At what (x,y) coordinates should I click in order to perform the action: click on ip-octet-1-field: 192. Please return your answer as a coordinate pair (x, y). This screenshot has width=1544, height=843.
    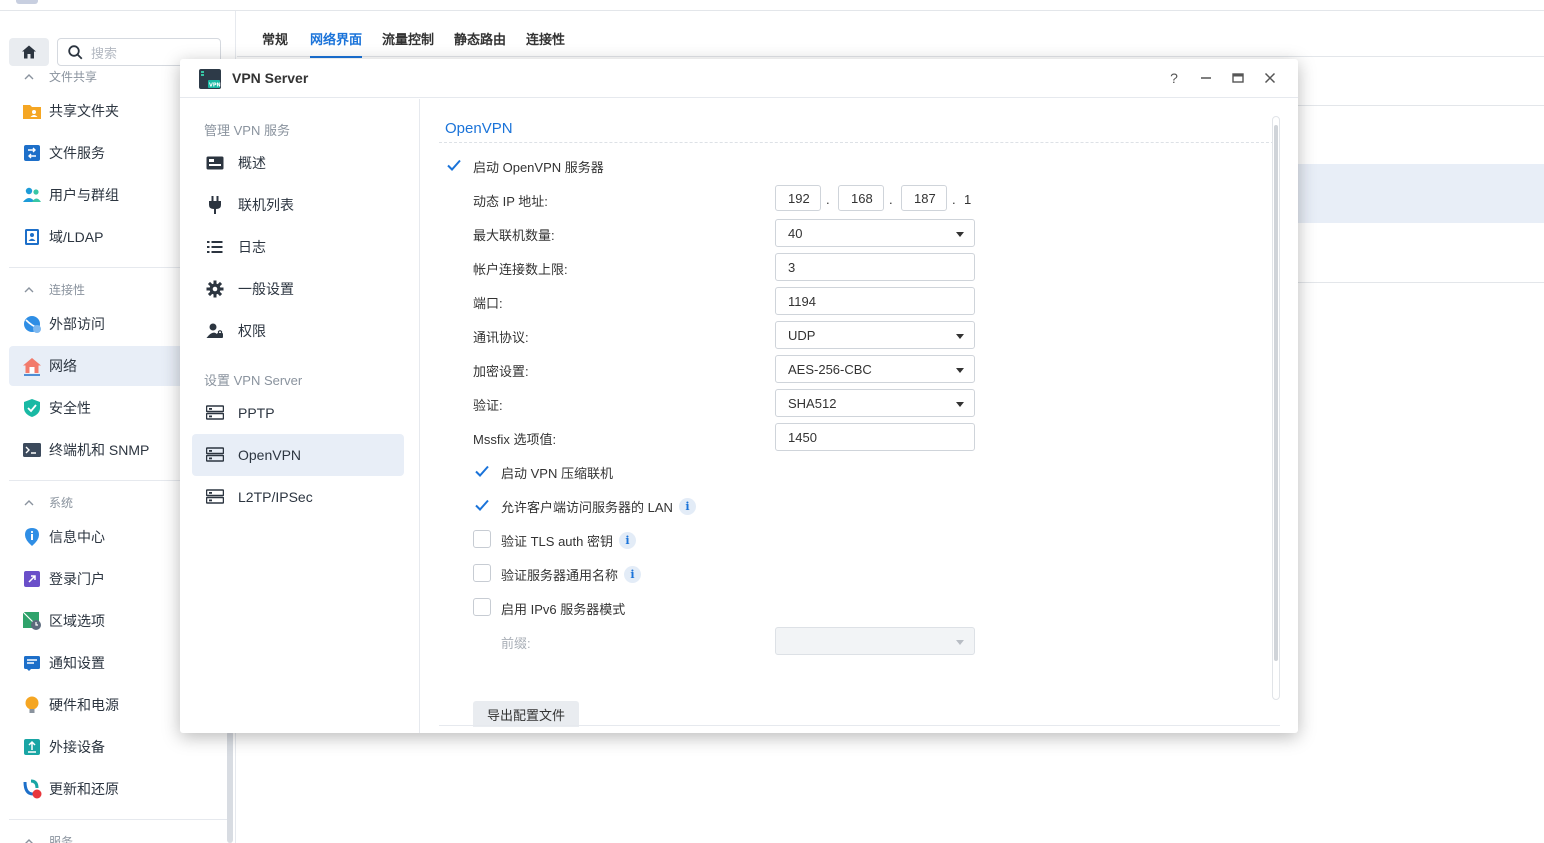
    Looking at the image, I should click on (798, 198).